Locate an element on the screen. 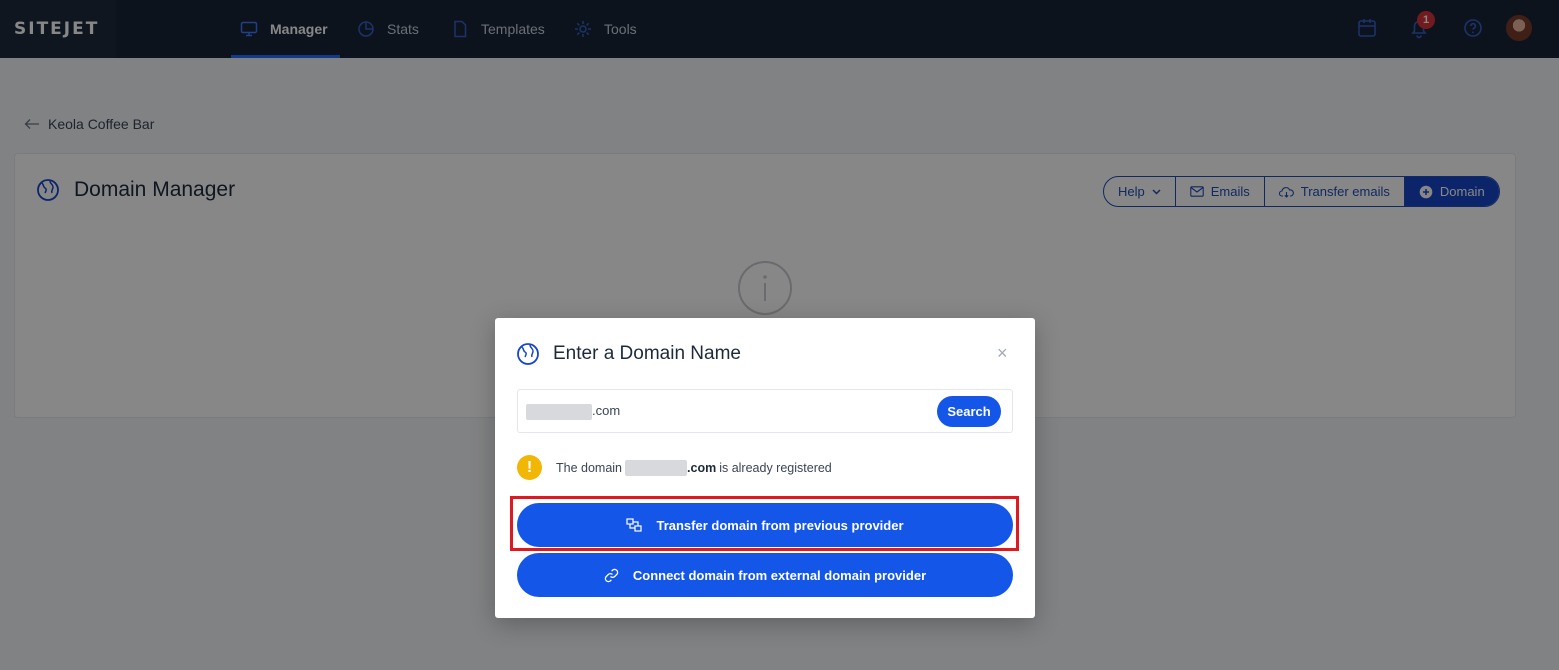 This screenshot has width=1559, height=670. highlight-box is located at coordinates (764, 523).